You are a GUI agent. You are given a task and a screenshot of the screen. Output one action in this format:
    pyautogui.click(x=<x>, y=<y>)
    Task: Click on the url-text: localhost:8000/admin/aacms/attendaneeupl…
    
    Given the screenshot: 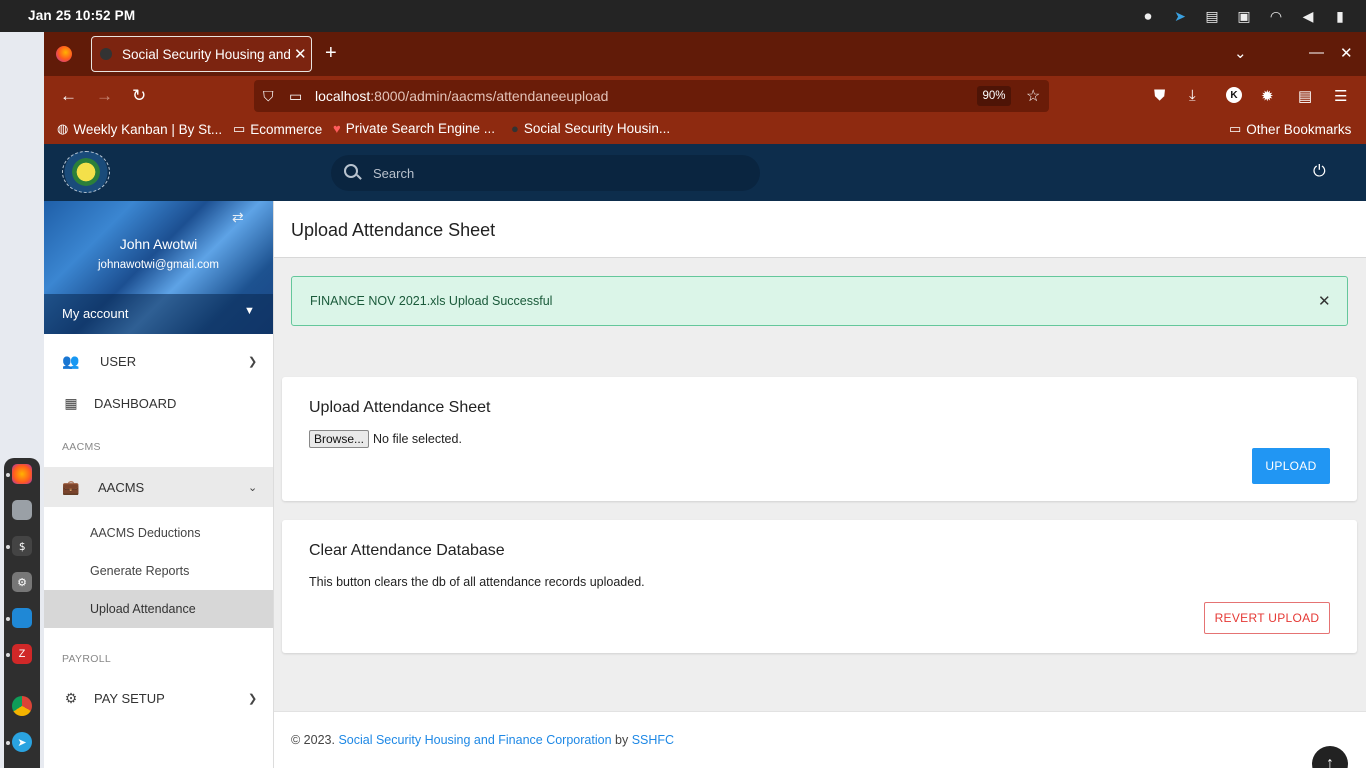 What is the action you would take?
    pyautogui.click(x=461, y=96)
    